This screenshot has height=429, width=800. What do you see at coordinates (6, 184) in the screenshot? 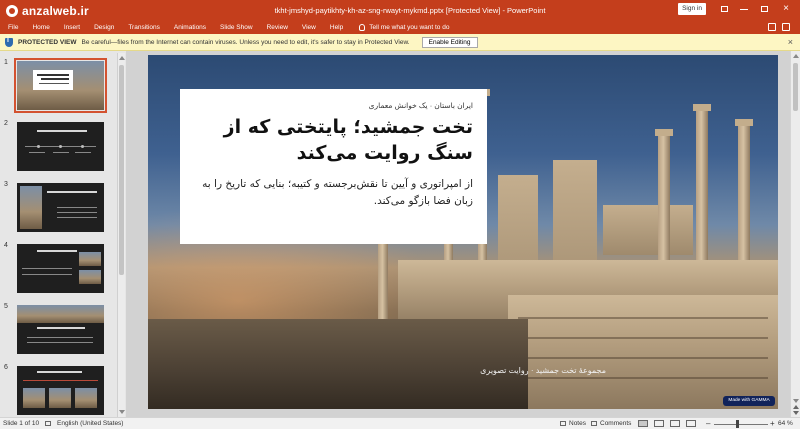
I see `slide-number: 3` at bounding box center [6, 184].